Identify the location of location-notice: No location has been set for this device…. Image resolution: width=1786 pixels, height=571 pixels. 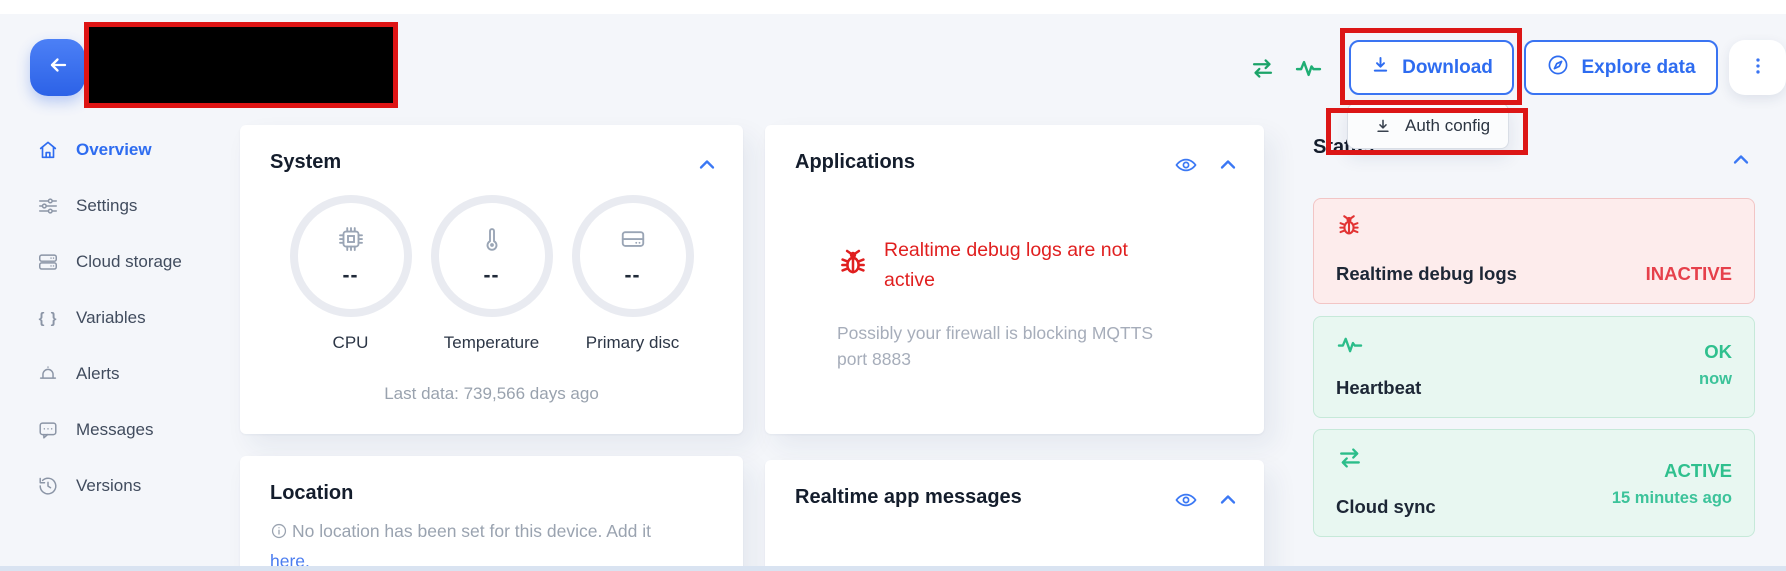
(482, 544).